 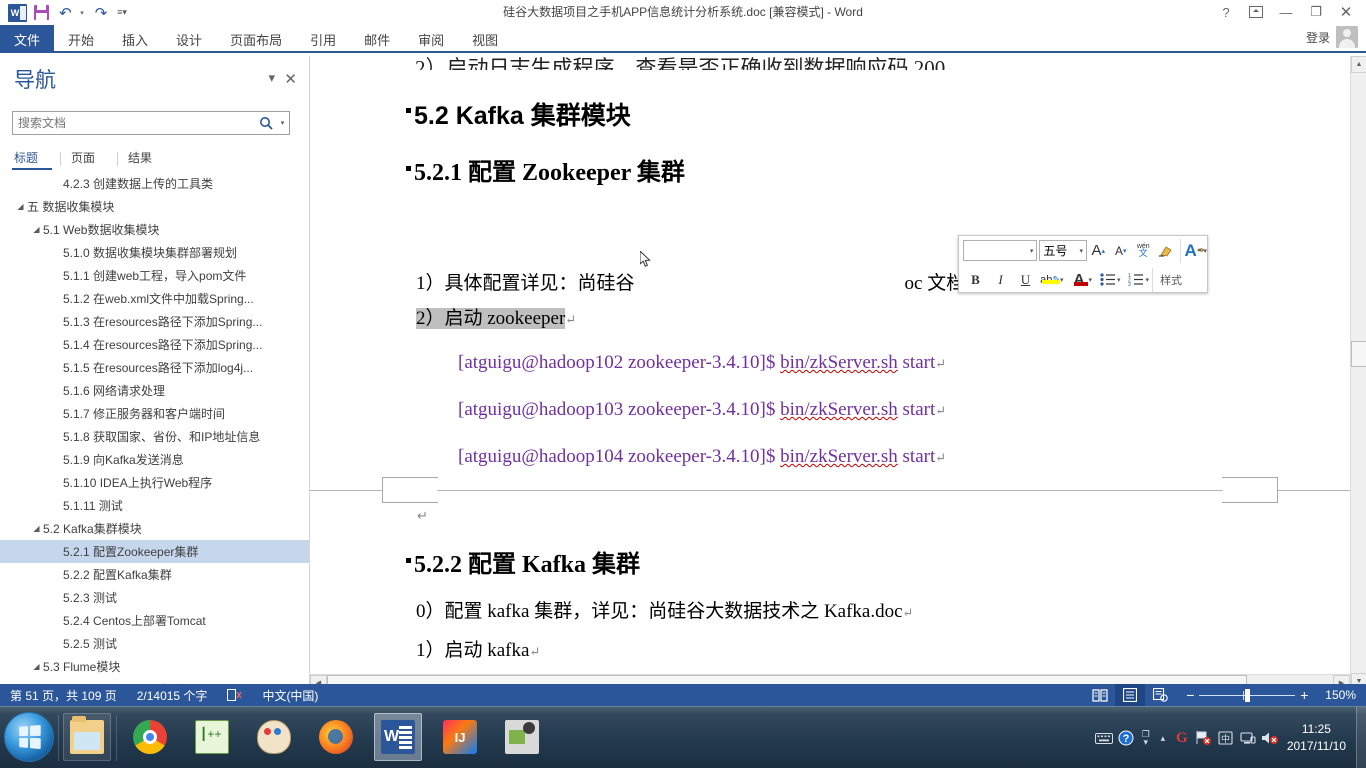 I want to click on vertical-scroll-thumb, so click(x=1358, y=354).